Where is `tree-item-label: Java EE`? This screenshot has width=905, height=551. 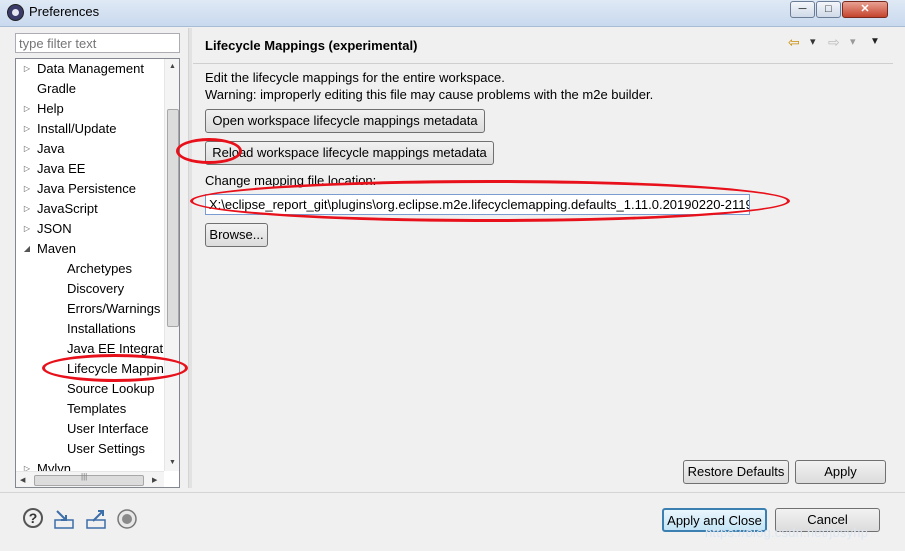 tree-item-label: Java EE is located at coordinates (61, 168).